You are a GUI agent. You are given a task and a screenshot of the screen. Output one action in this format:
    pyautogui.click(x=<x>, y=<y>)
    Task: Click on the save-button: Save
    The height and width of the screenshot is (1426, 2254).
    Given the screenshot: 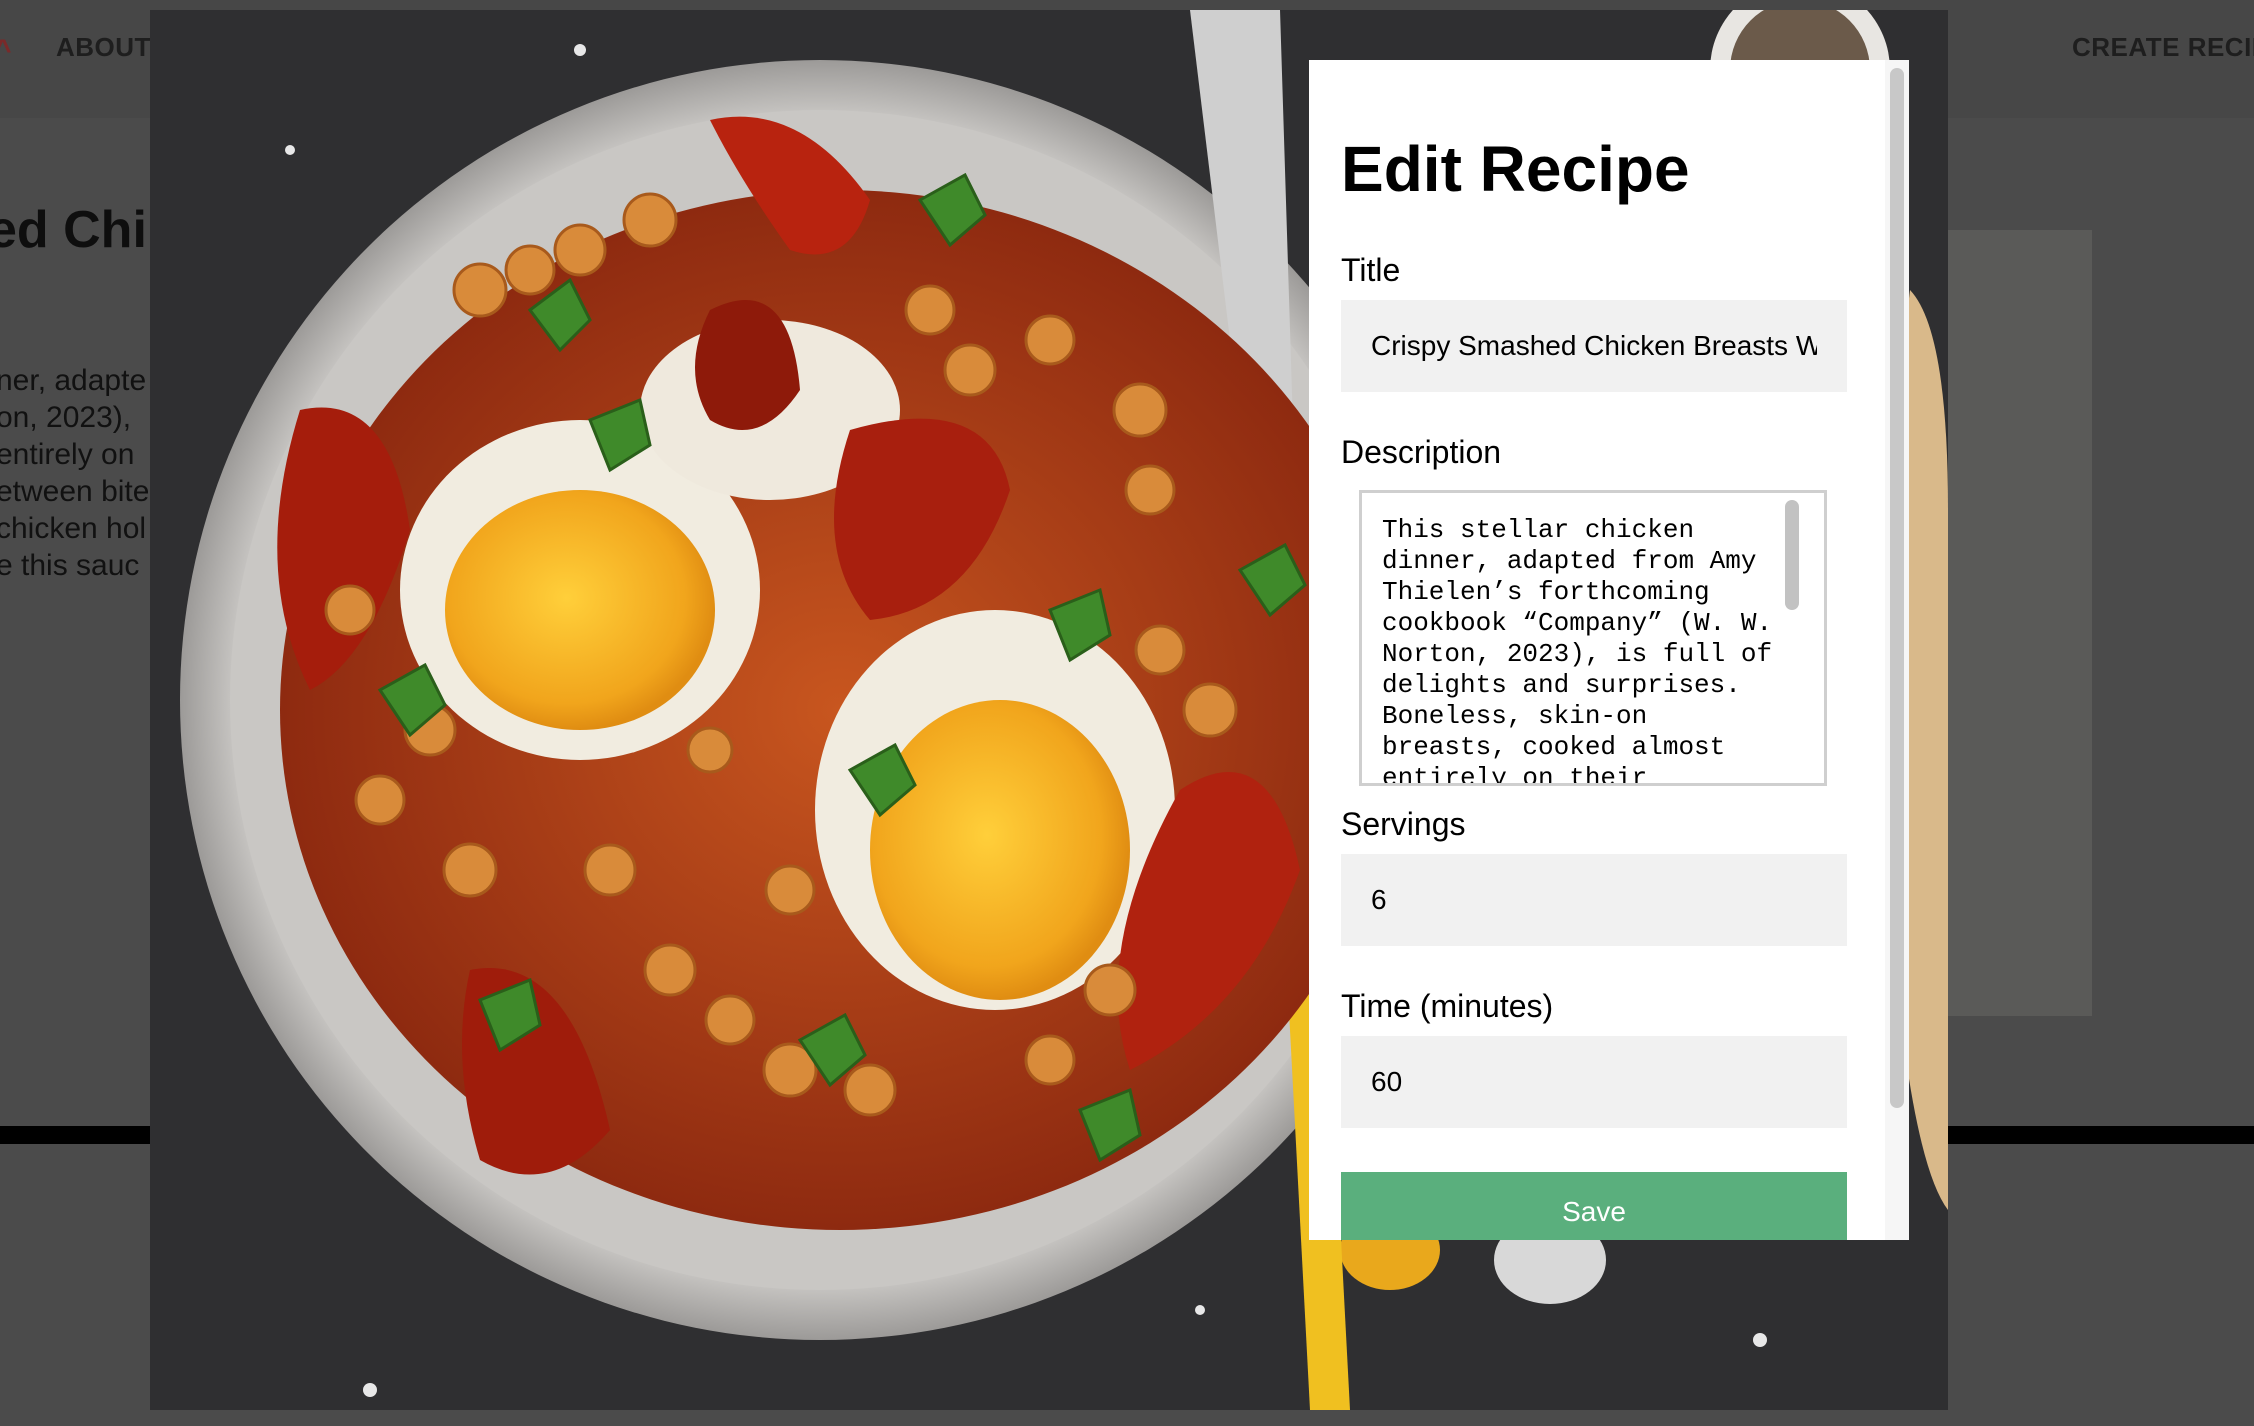 What is the action you would take?
    pyautogui.click(x=1594, y=1206)
    